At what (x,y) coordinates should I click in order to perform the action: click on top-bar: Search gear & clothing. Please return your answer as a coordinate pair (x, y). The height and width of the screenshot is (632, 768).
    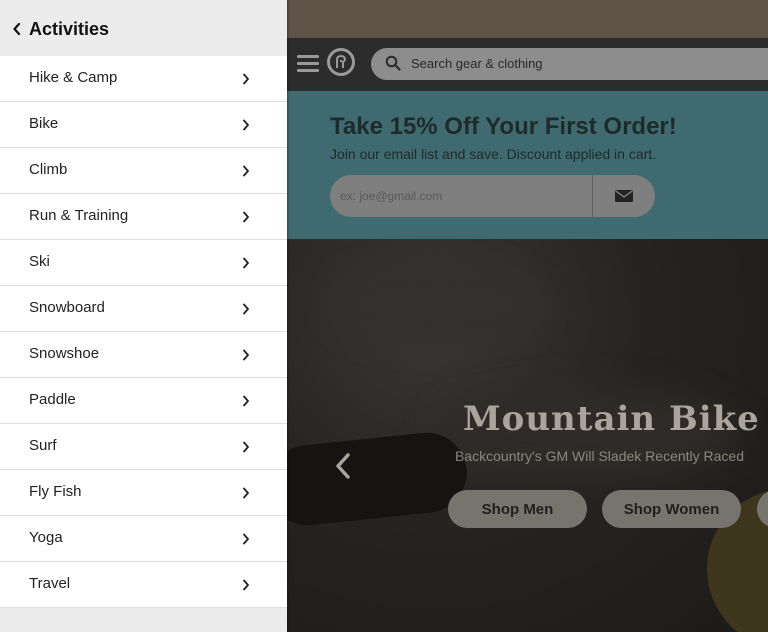
    Looking at the image, I should click on (527, 64).